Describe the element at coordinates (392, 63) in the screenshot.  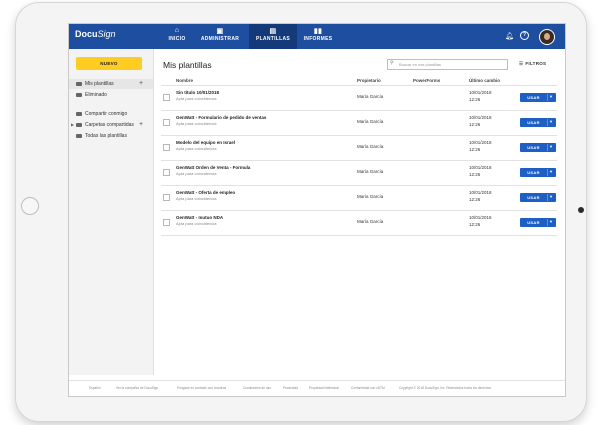
I see `search-icon: ⚲` at that location.